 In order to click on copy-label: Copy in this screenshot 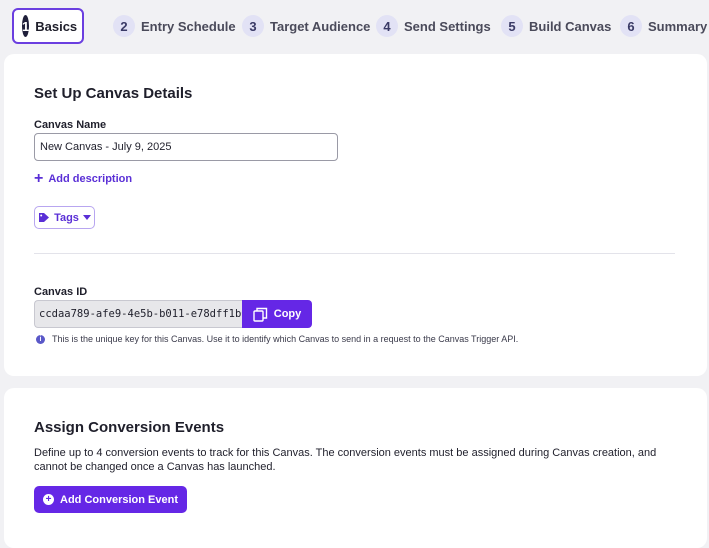, I will do `click(287, 314)`.